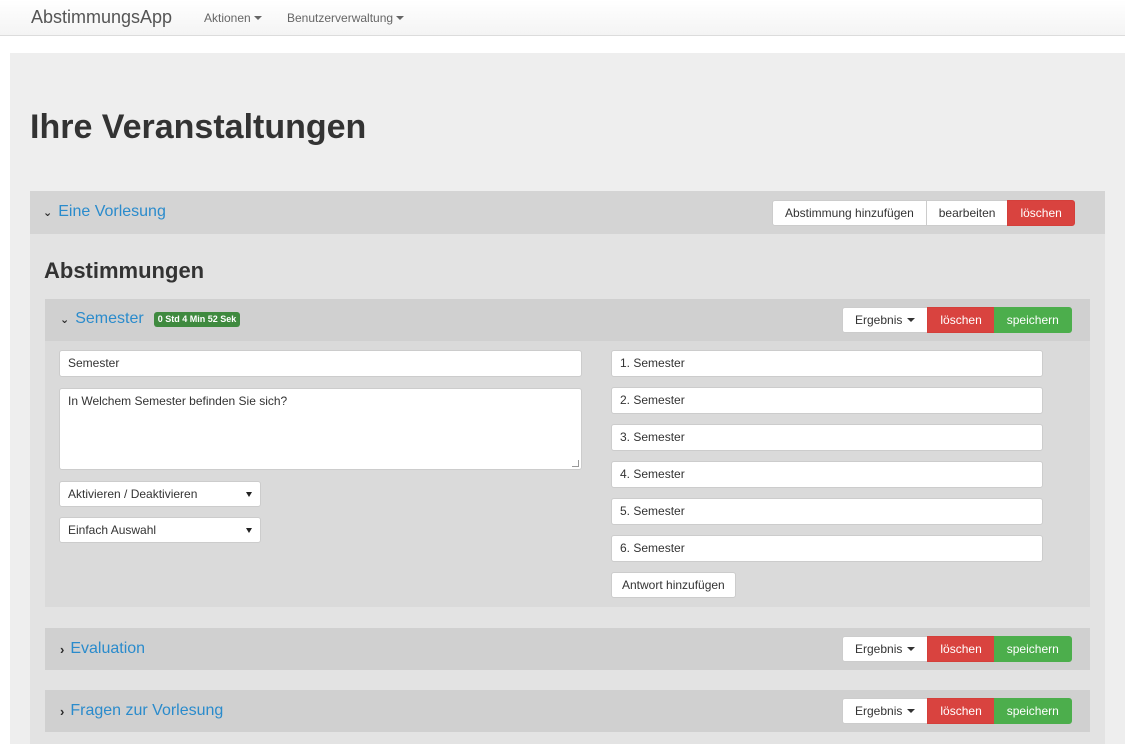  What do you see at coordinates (320, 363) in the screenshot?
I see `poll-name-input: Semester` at bounding box center [320, 363].